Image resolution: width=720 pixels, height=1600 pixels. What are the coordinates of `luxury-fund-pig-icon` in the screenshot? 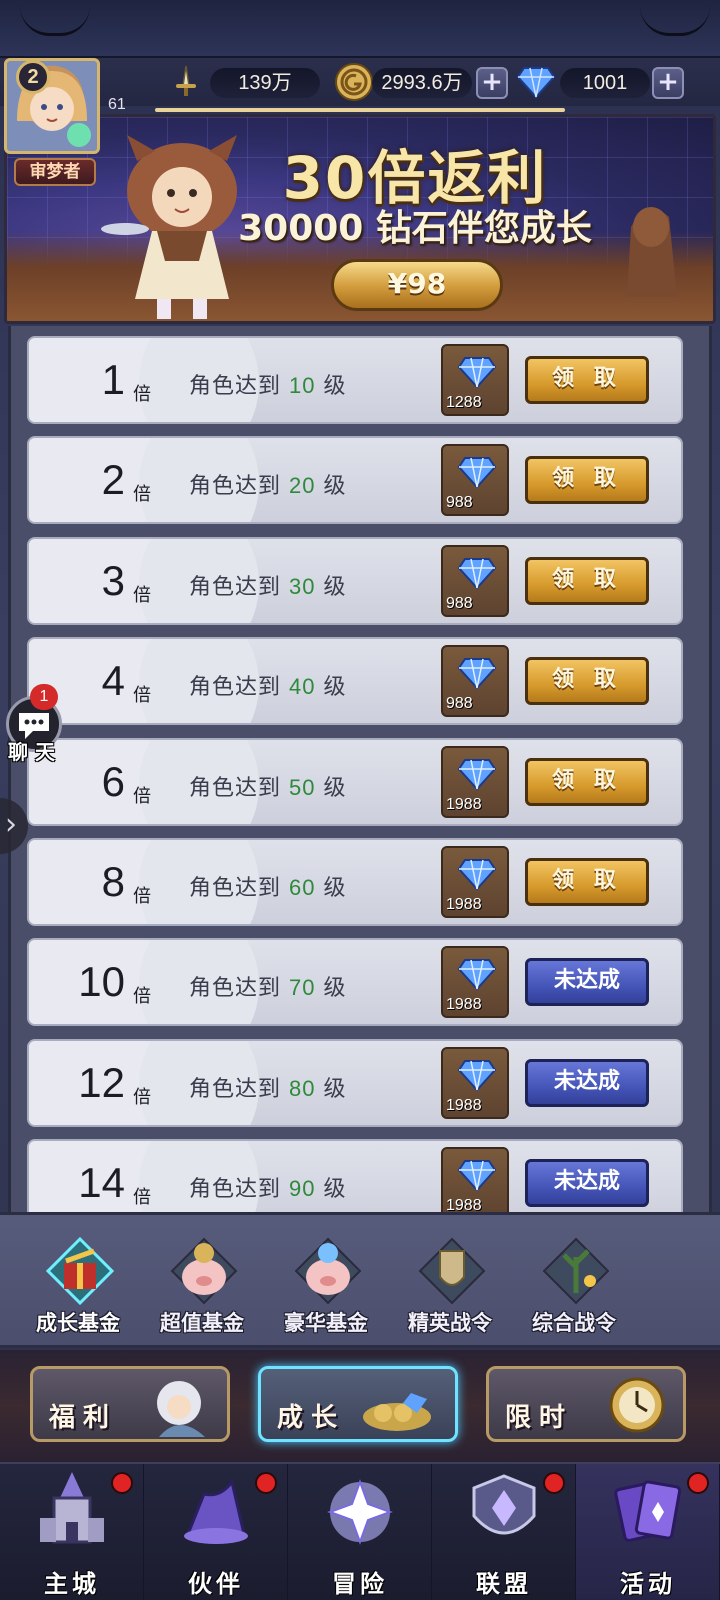 It's located at (328, 1271).